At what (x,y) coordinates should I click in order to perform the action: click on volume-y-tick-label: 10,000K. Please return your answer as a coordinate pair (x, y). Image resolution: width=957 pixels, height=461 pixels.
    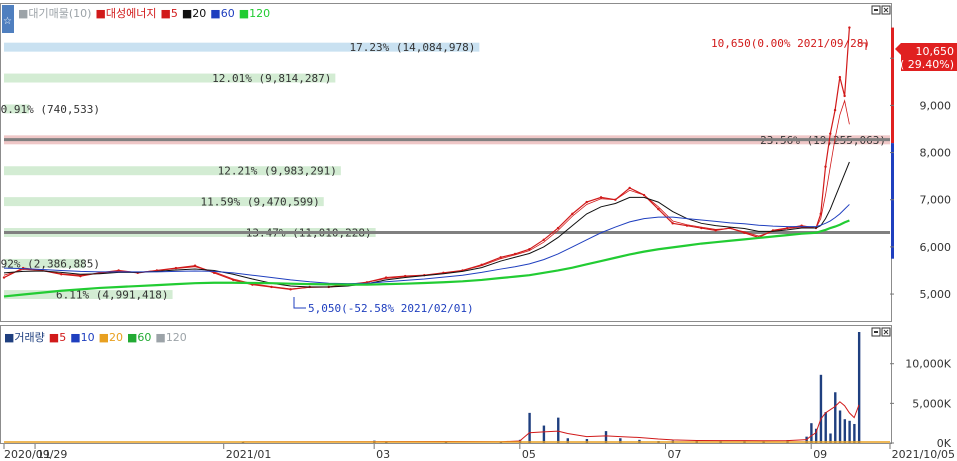
    Looking at the image, I should click on (928, 364).